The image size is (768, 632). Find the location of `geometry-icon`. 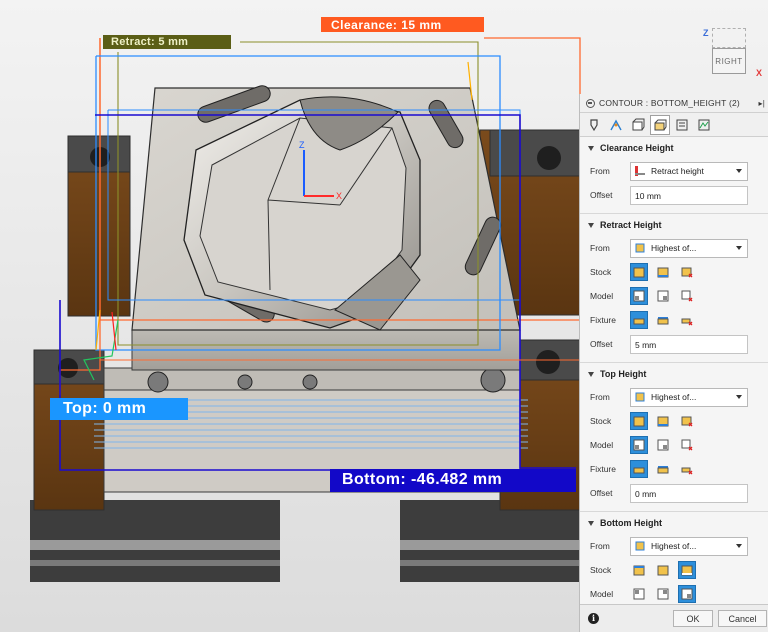

geometry-icon is located at coordinates (616, 124).